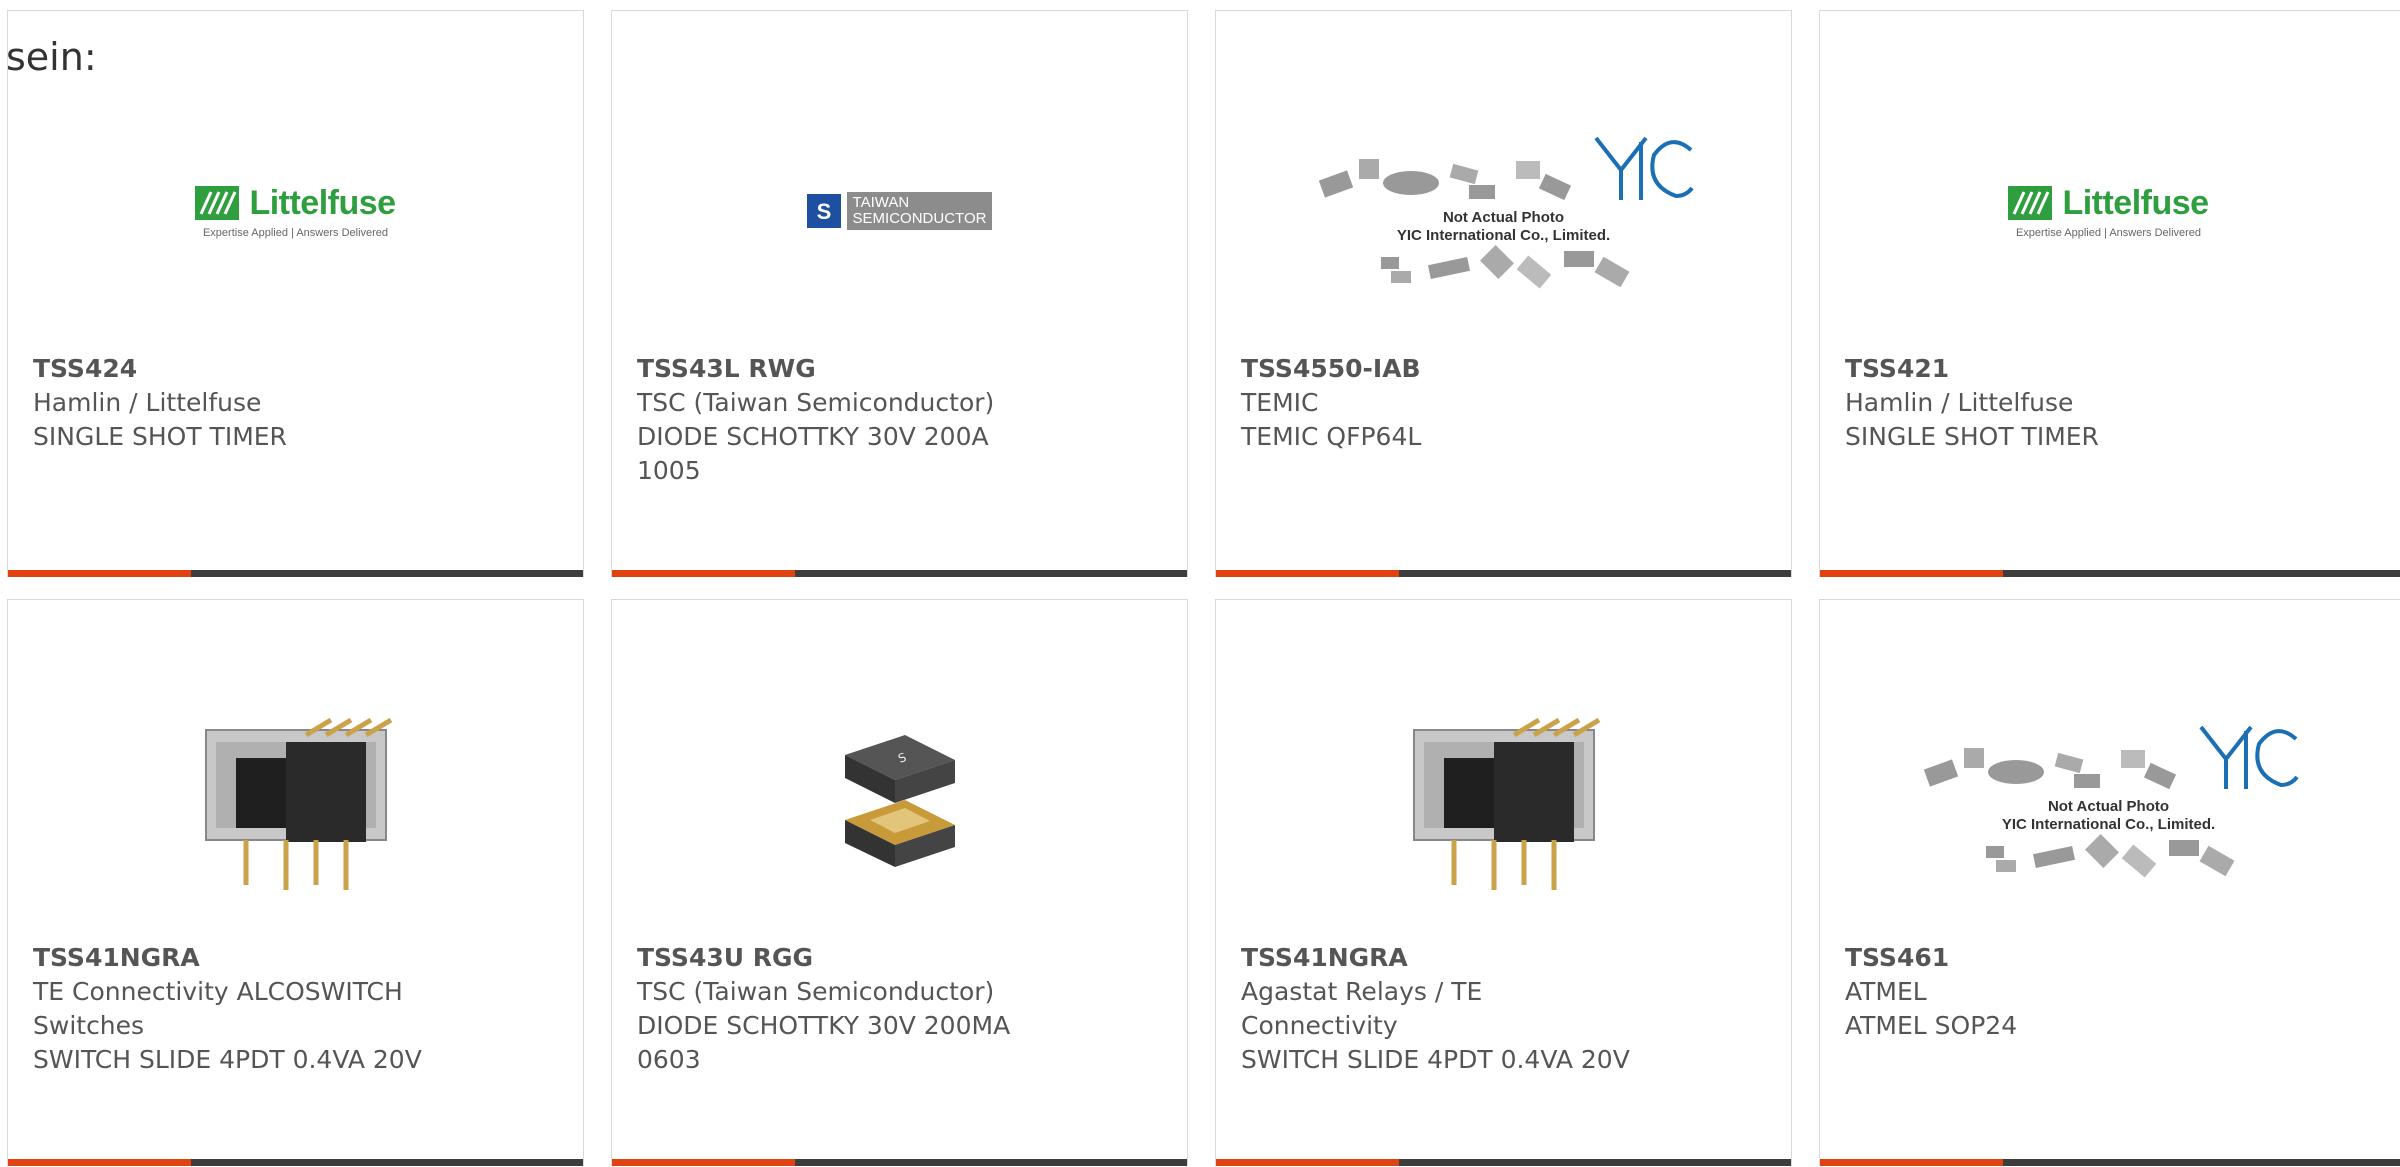 The image size is (2400, 1167). Describe the element at coordinates (51, 57) in the screenshot. I see `lead-text: sein:` at that location.